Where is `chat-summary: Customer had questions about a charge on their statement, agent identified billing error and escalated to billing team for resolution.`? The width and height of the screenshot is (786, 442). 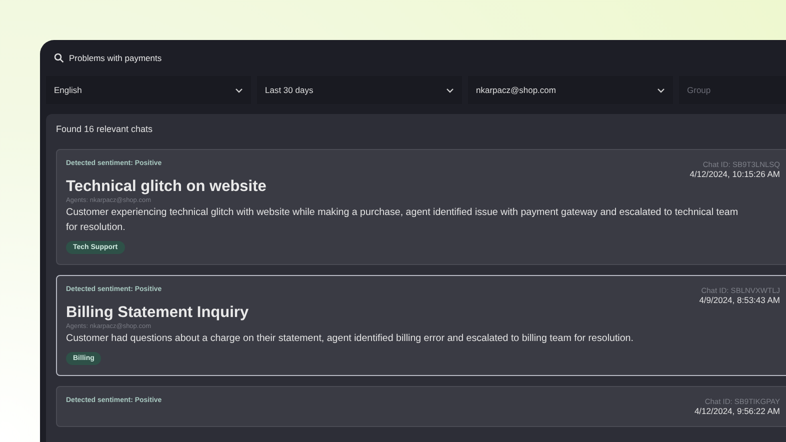 chat-summary: Customer had questions about a charge on their statement, agent identified billing error and escalated to billing team for resolution. is located at coordinates (350, 339).